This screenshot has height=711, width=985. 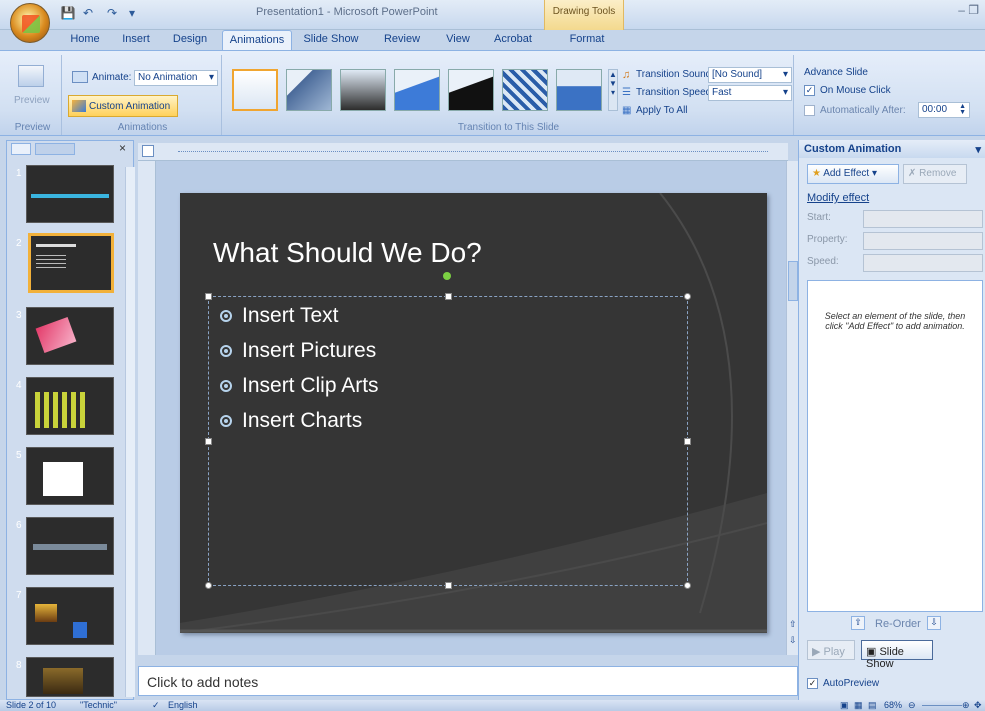 What do you see at coordinates (793, 640) in the screenshot?
I see `next-slide-icon: ⇩` at bounding box center [793, 640].